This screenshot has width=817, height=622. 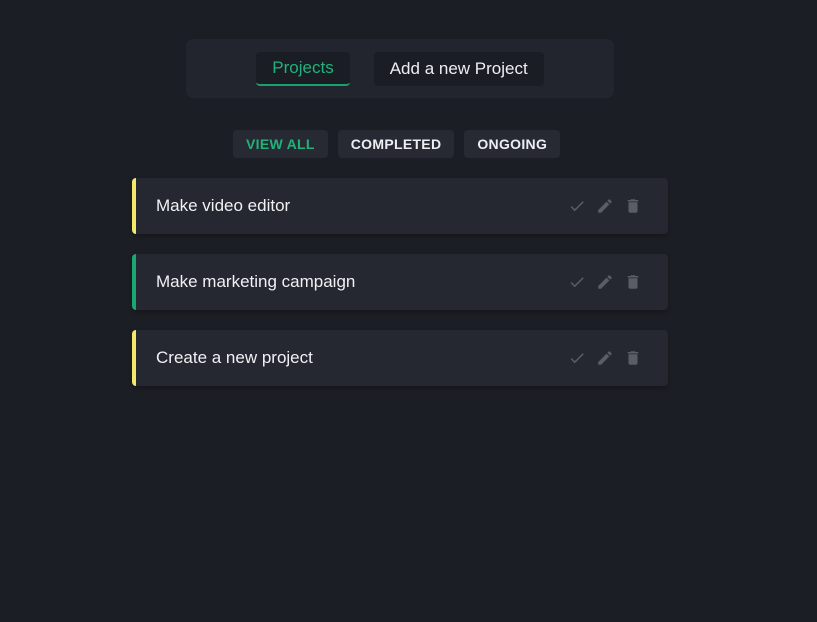 What do you see at coordinates (256, 281) in the screenshot?
I see `project-title: Make marketing campaign` at bounding box center [256, 281].